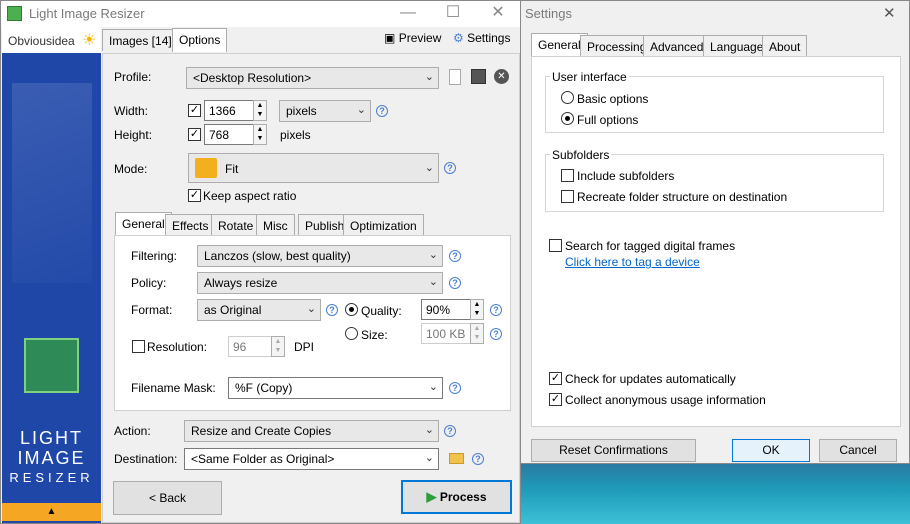 The image size is (910, 524). What do you see at coordinates (456, 497) in the screenshot?
I see `process-button: ▶ Process` at bounding box center [456, 497].